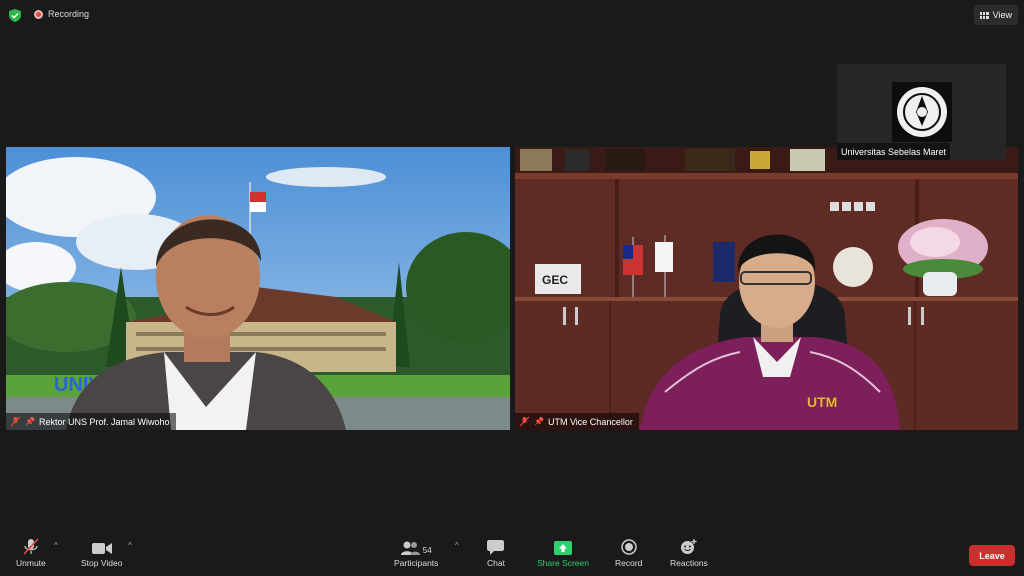 This screenshot has width=1024, height=576. I want to click on participant-name: Rektor UNS Prof. Jamal Wiwoho, so click(104, 421).